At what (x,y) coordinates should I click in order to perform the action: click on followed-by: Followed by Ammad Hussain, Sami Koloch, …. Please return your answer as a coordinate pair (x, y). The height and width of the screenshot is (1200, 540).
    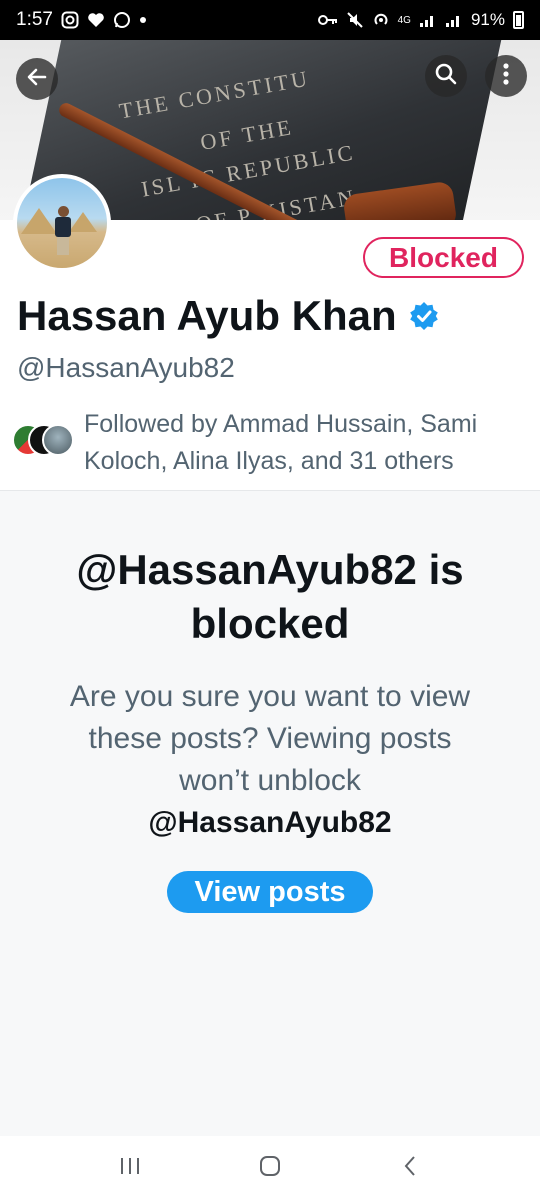
    Looking at the image, I should click on (273, 443).